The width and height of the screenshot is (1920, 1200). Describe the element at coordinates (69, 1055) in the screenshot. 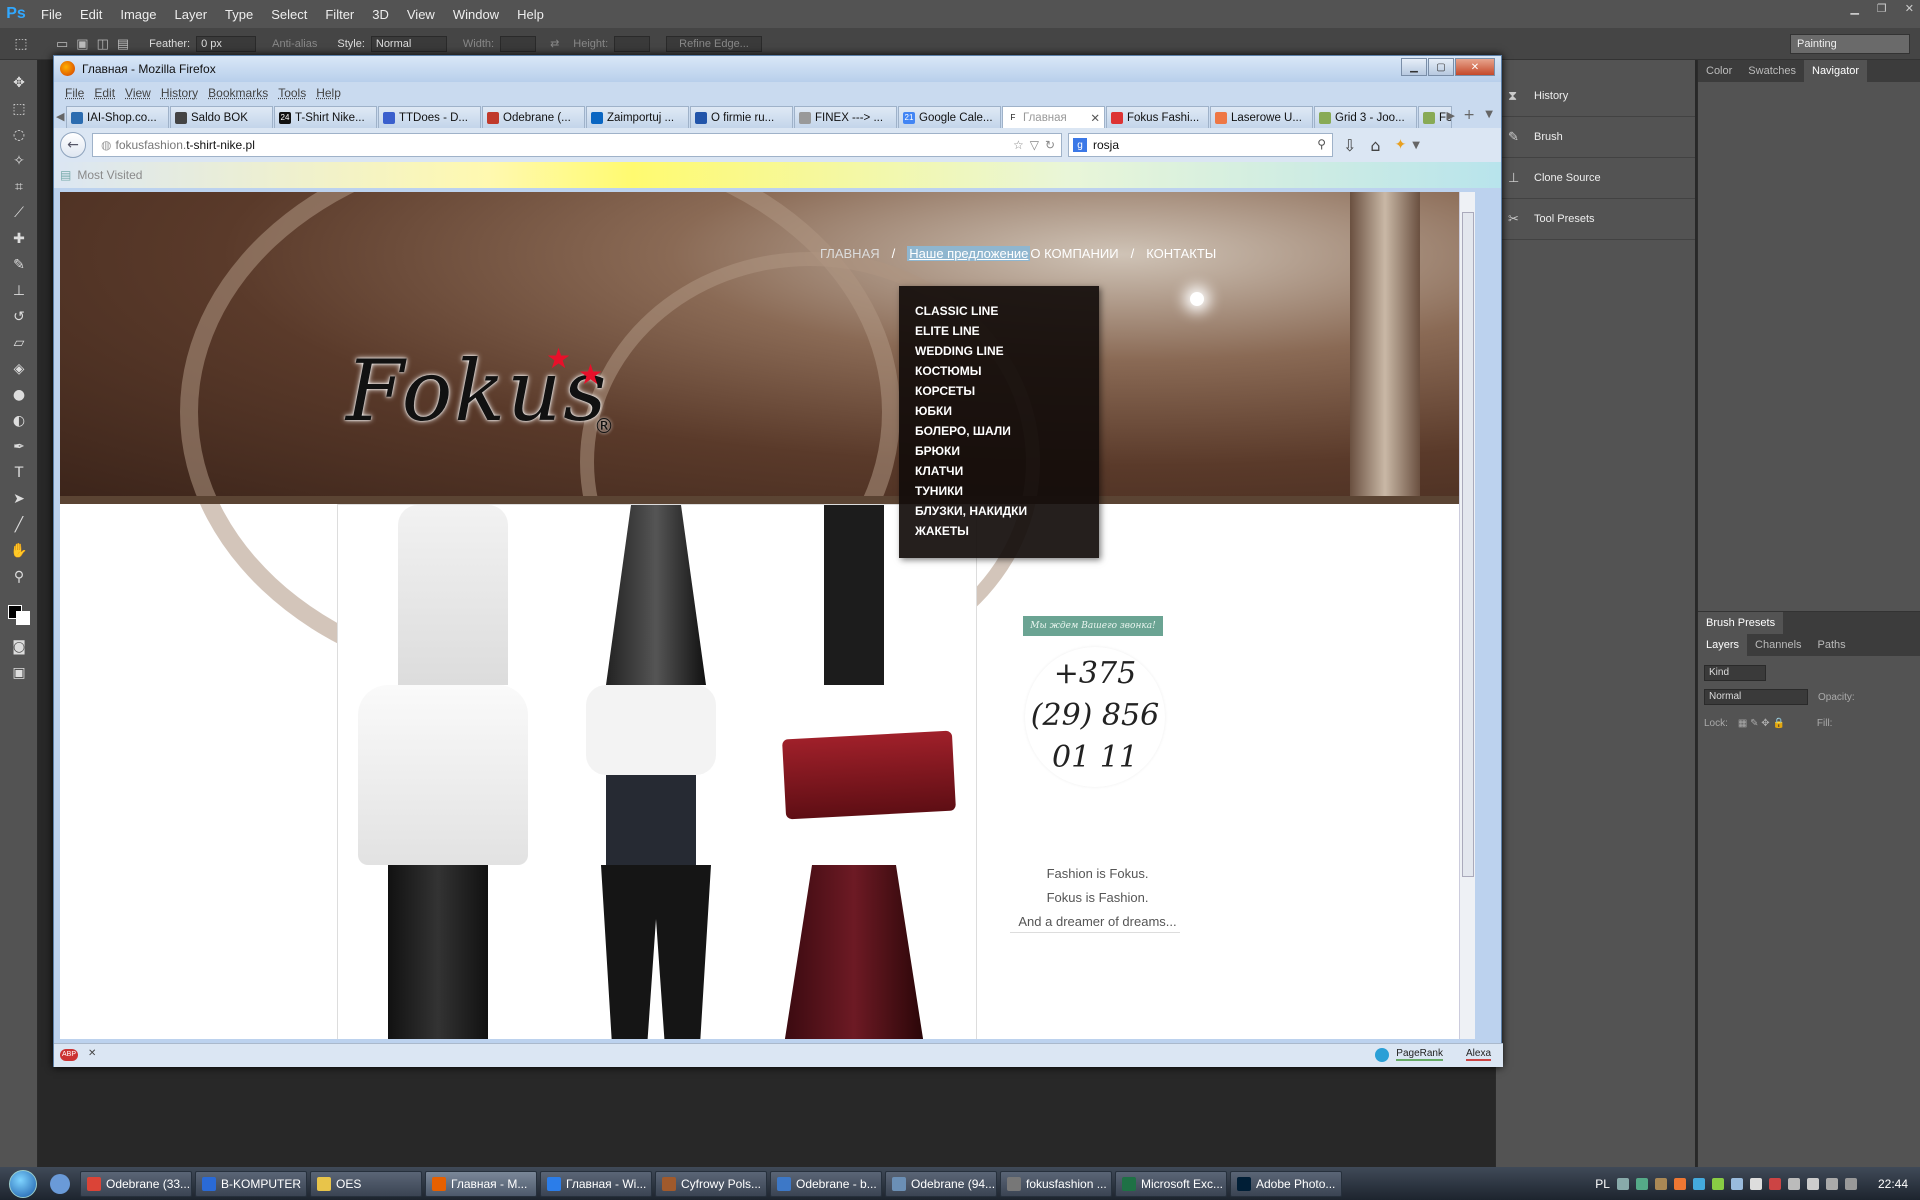

I see `adblock-icon: ABP` at that location.